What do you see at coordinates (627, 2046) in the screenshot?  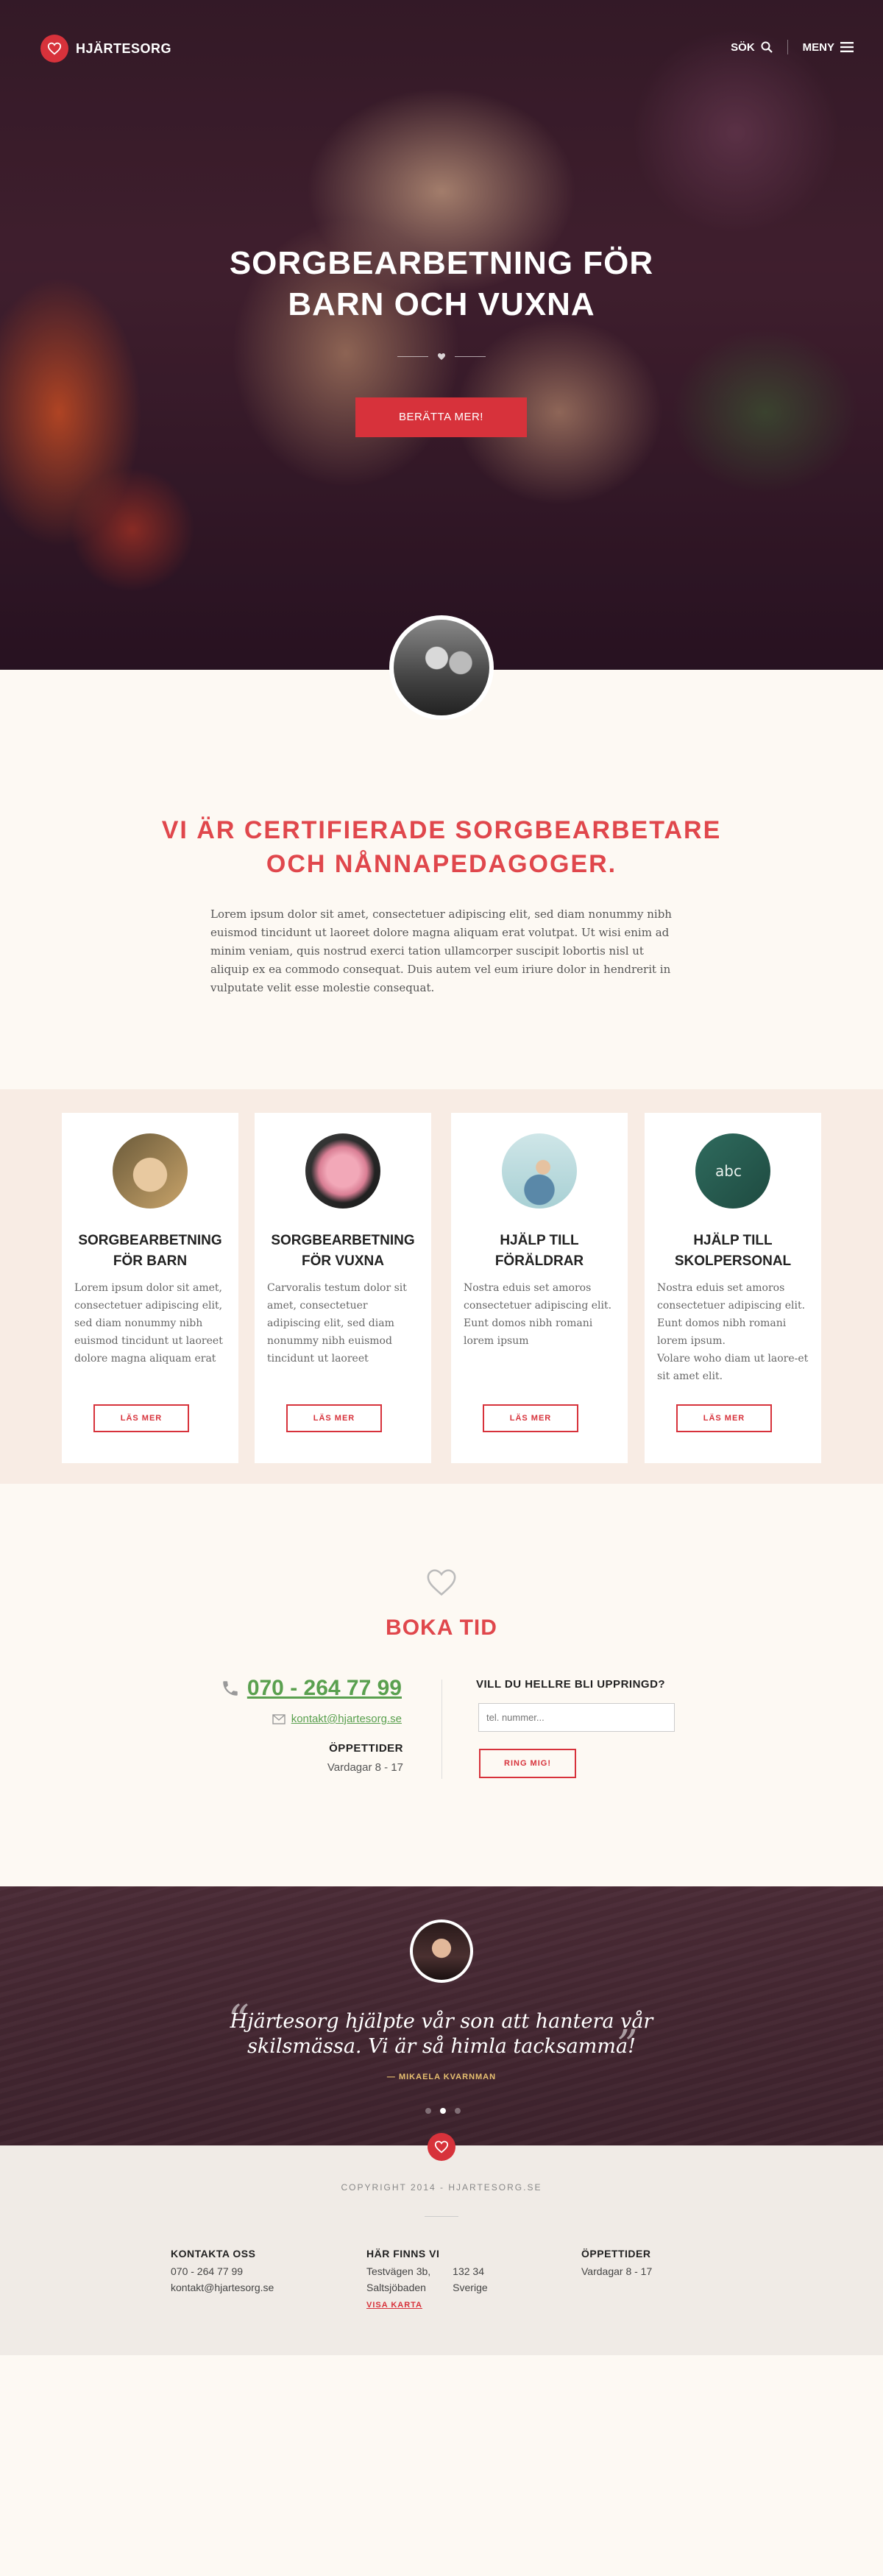 I see `close-quote-icon: ”` at bounding box center [627, 2046].